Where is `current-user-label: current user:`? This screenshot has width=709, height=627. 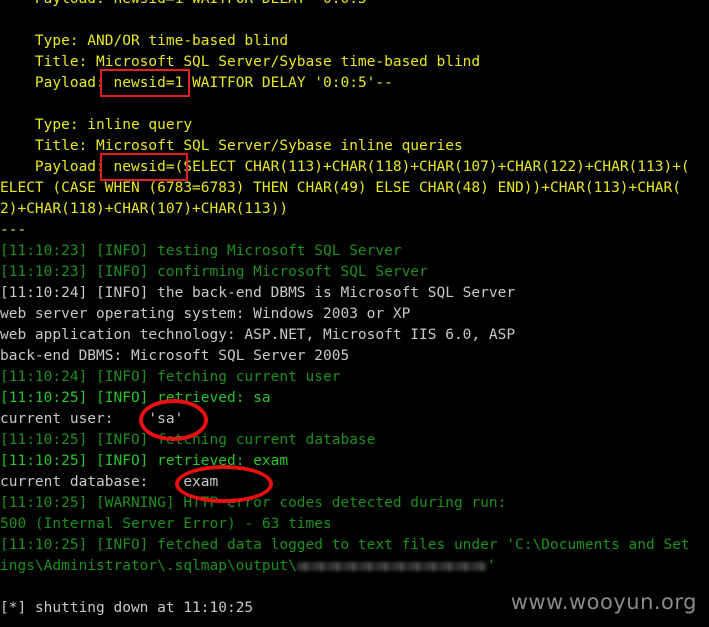 current-user-label: current user: is located at coordinates (74, 419).